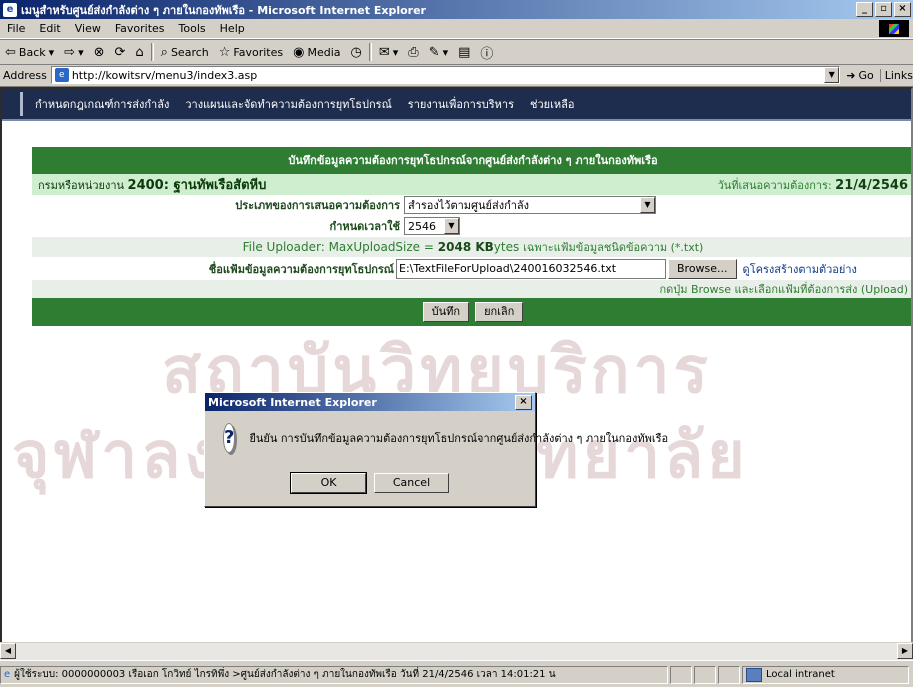 The width and height of the screenshot is (913, 687). I want to click on cancel-button: ยกเลิก, so click(499, 312).